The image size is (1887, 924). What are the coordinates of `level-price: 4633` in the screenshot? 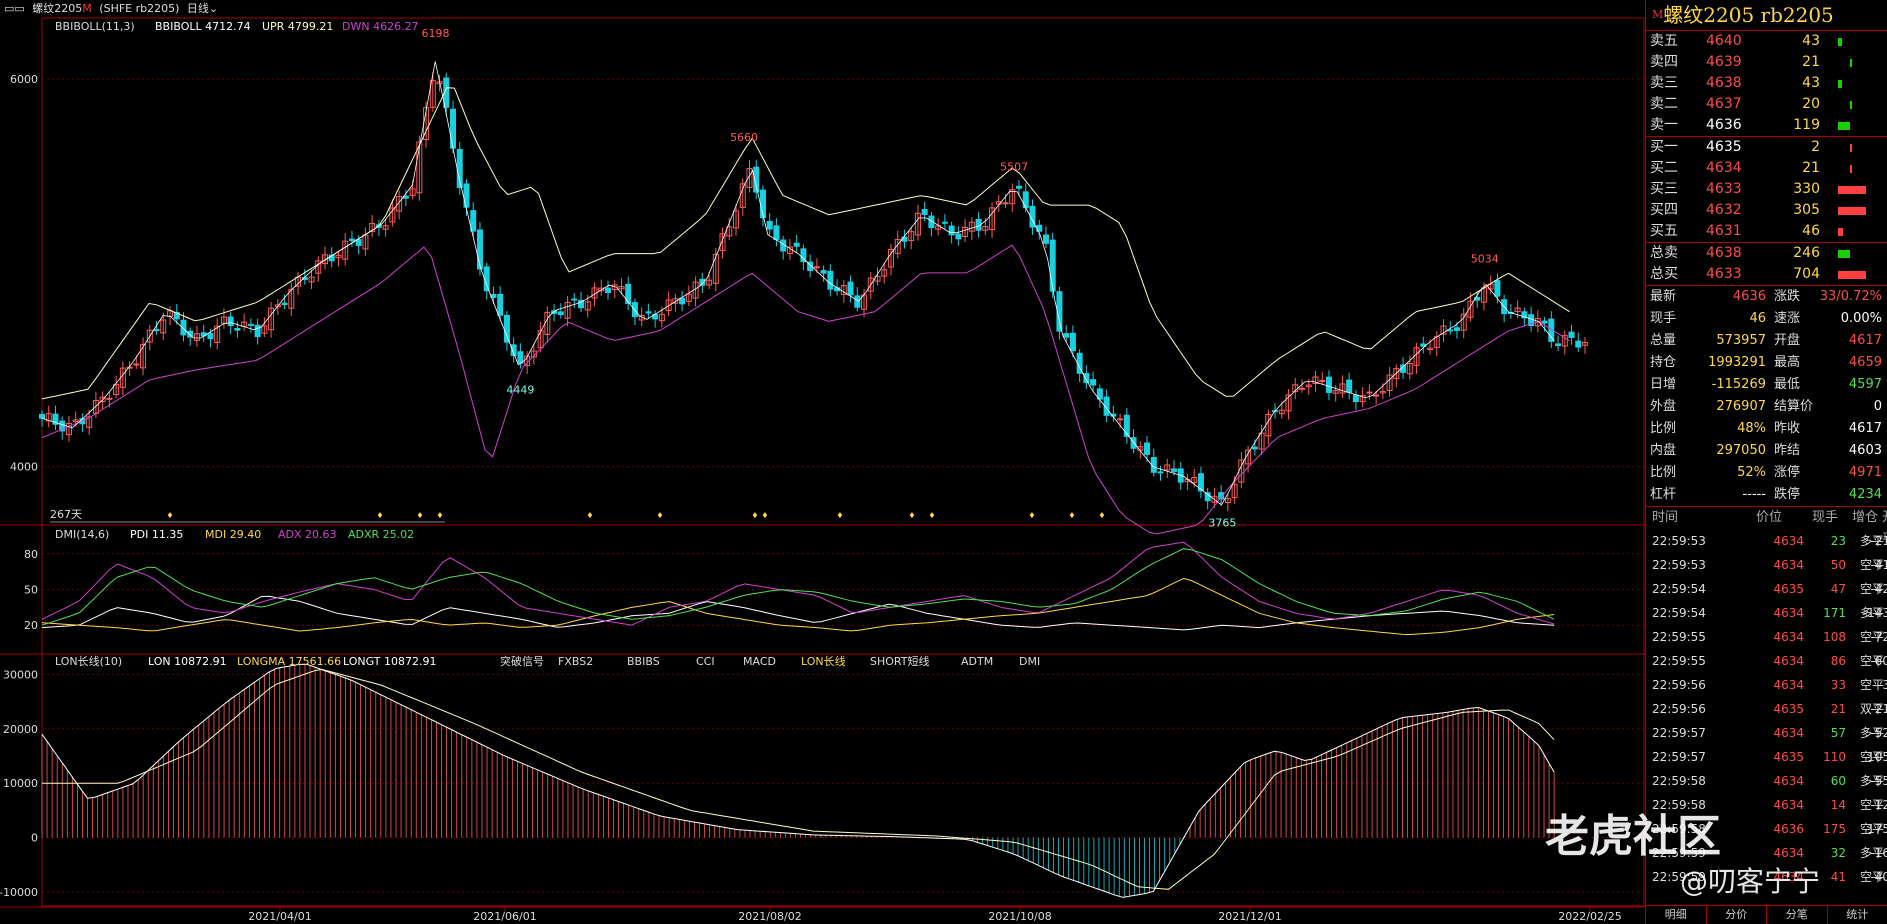 It's located at (1724, 274).